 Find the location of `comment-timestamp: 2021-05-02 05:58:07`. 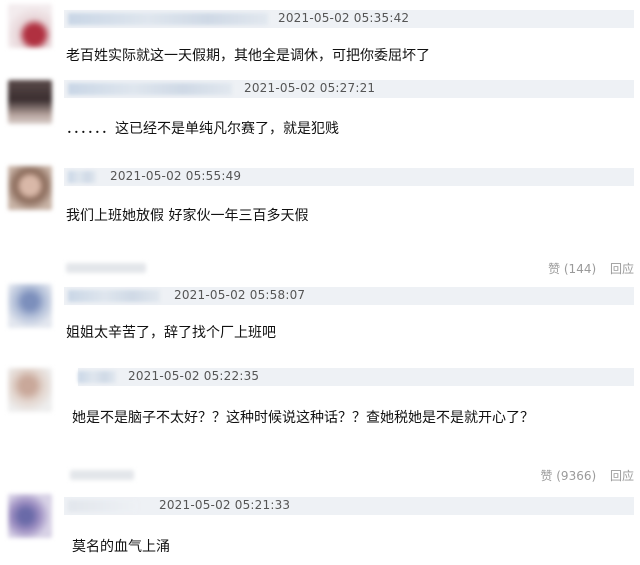

comment-timestamp: 2021-05-02 05:58:07 is located at coordinates (240, 295).